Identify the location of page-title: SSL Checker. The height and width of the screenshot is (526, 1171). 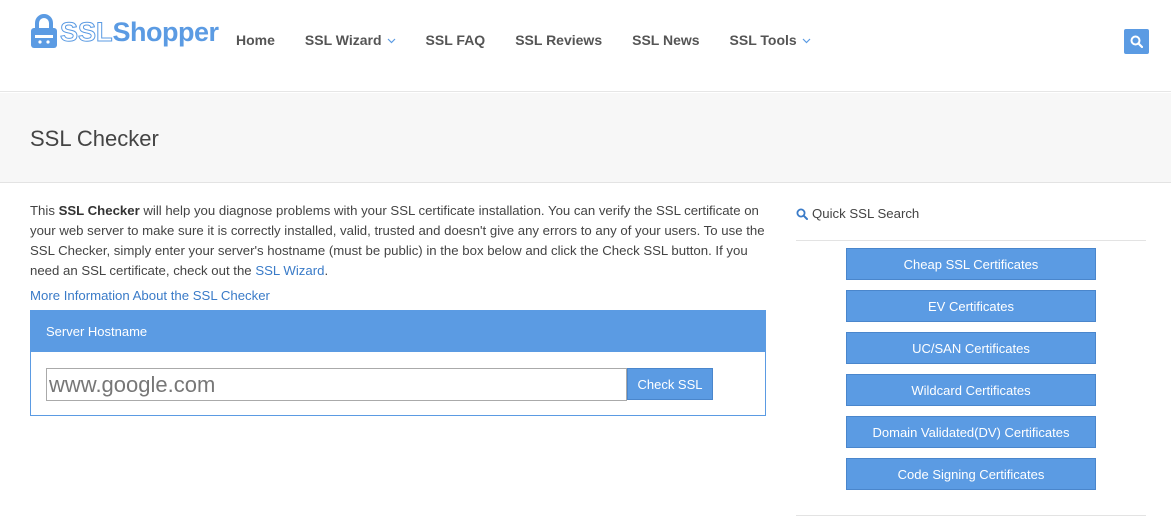
(94, 138).